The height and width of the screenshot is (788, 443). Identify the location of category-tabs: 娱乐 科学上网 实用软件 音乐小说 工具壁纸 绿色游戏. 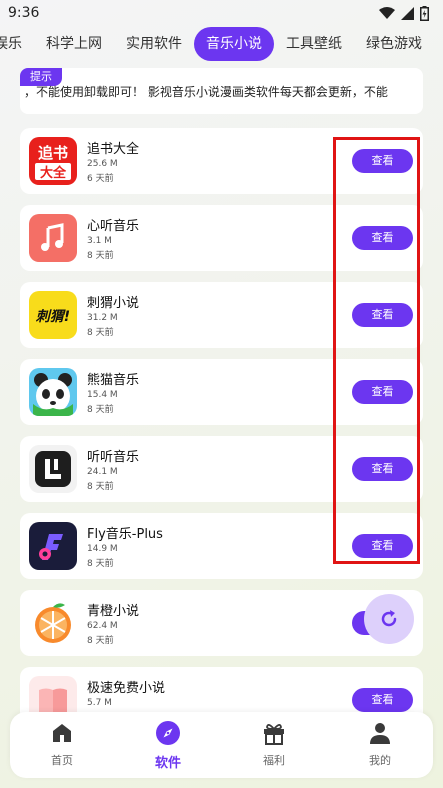
(217, 44).